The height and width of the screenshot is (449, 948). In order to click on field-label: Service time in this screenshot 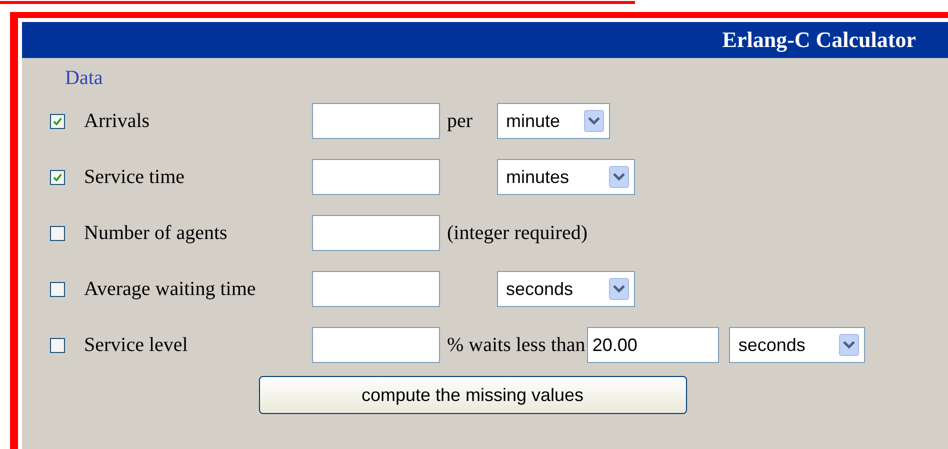, I will do `click(135, 177)`.